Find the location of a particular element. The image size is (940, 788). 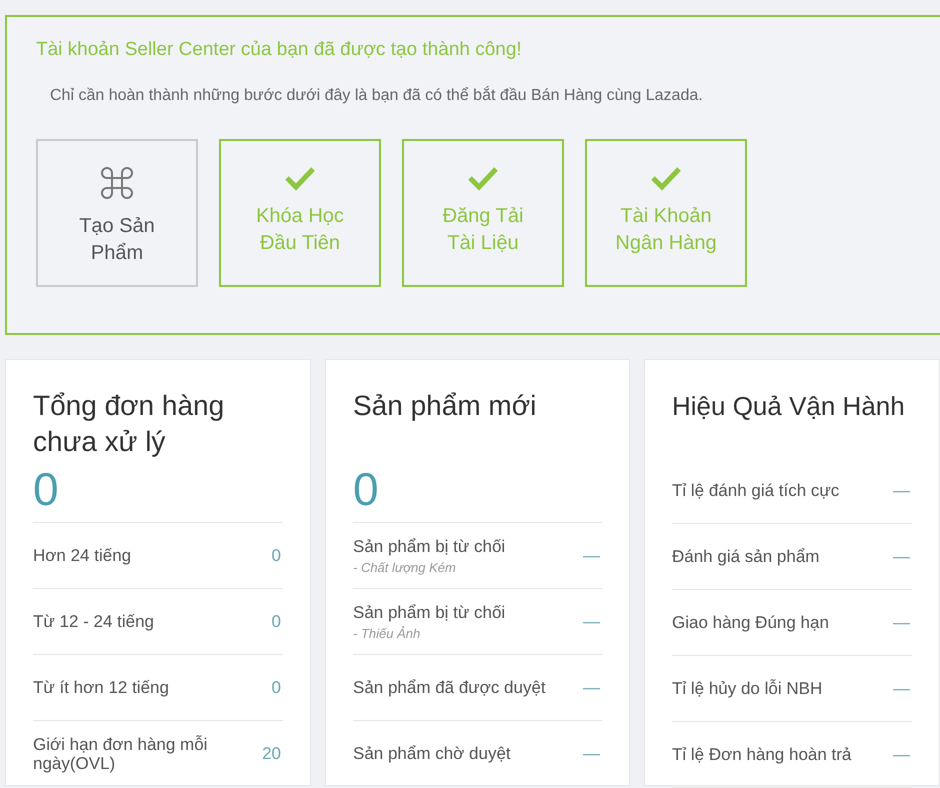

card-title: Tổng đơn hàng chưa xử lý is located at coordinates (129, 424).